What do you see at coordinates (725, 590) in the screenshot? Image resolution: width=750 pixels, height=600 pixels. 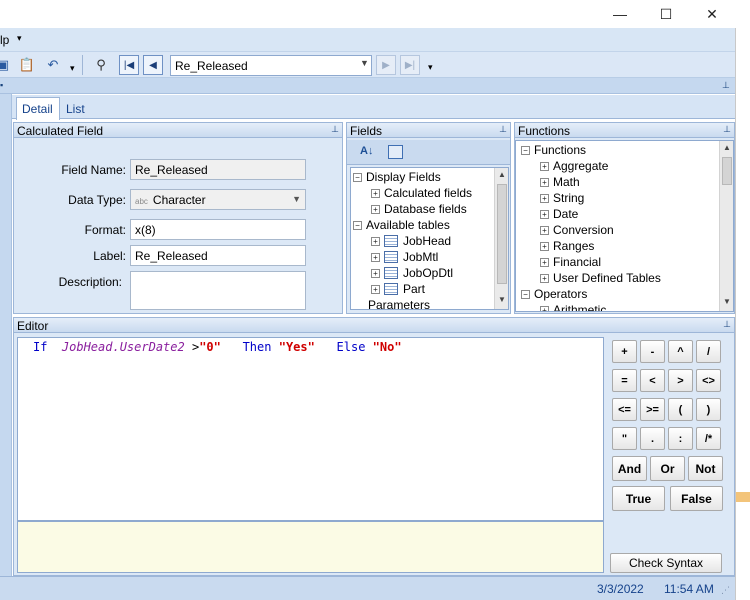 I see `resize-grip-icon: ⋰` at bounding box center [725, 590].